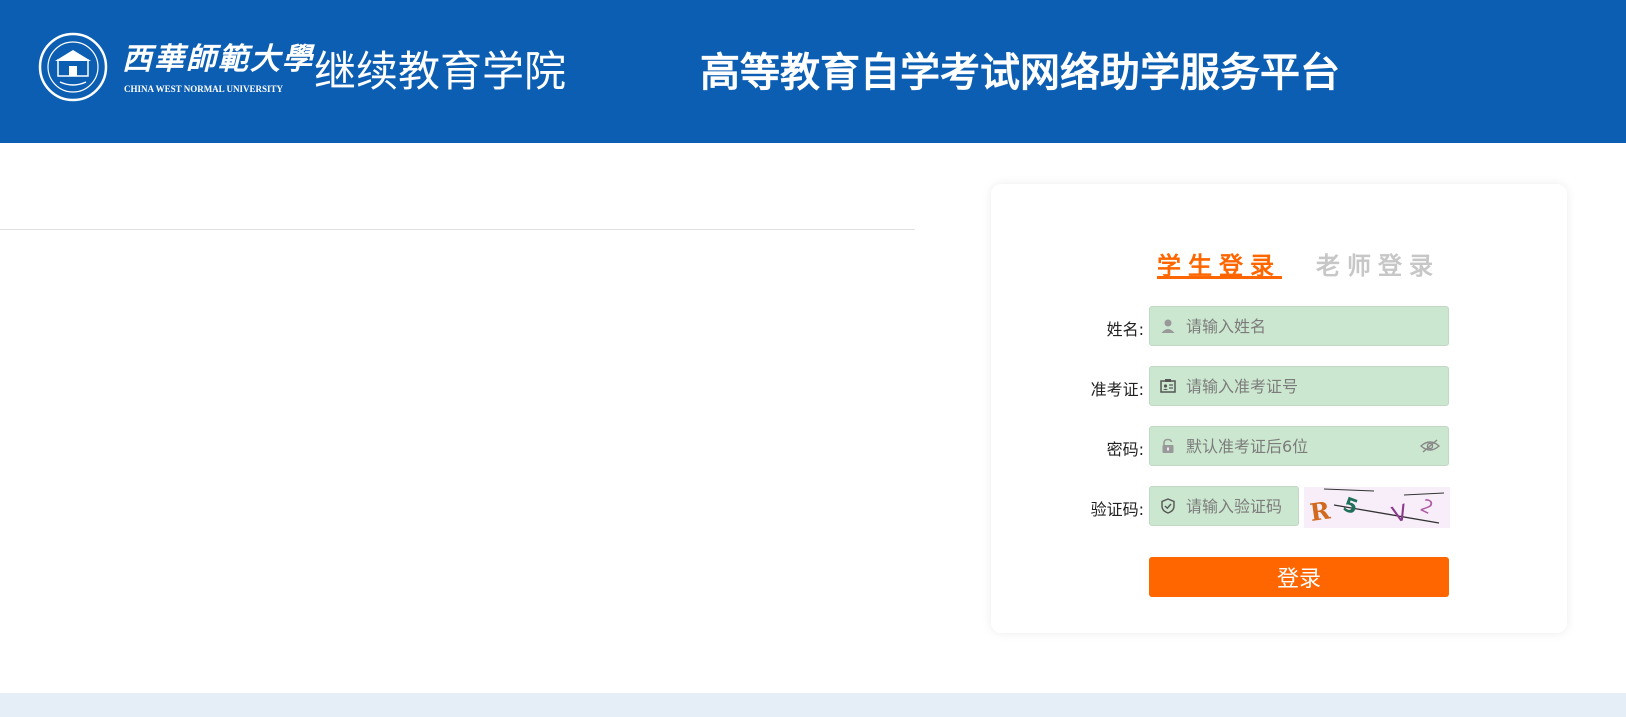  What do you see at coordinates (1378, 263) in the screenshot?
I see `tab-teacher-login: 老师登录` at bounding box center [1378, 263].